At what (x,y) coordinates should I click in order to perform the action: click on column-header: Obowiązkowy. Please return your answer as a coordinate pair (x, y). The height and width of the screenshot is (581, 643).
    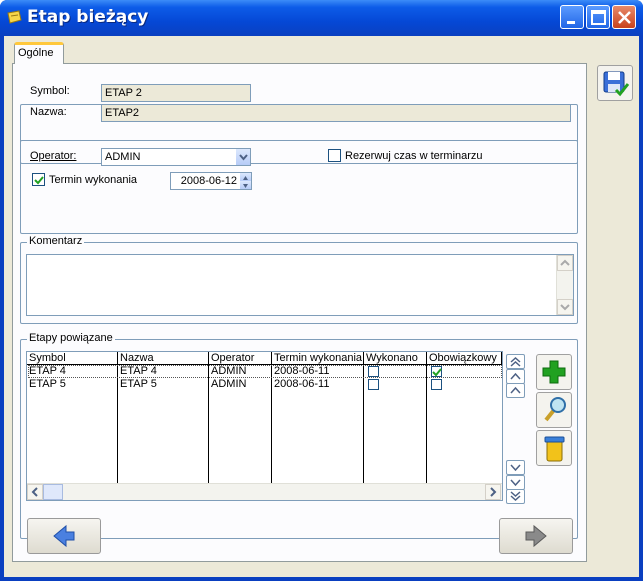
    Looking at the image, I should click on (464, 358).